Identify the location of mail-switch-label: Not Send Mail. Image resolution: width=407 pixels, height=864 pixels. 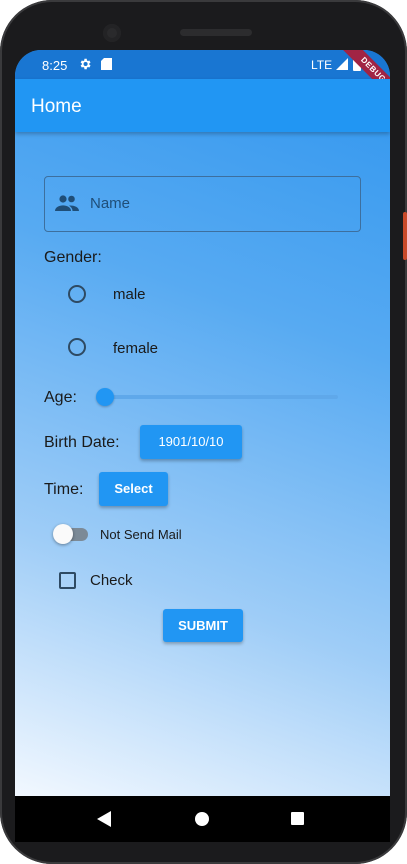
(141, 534).